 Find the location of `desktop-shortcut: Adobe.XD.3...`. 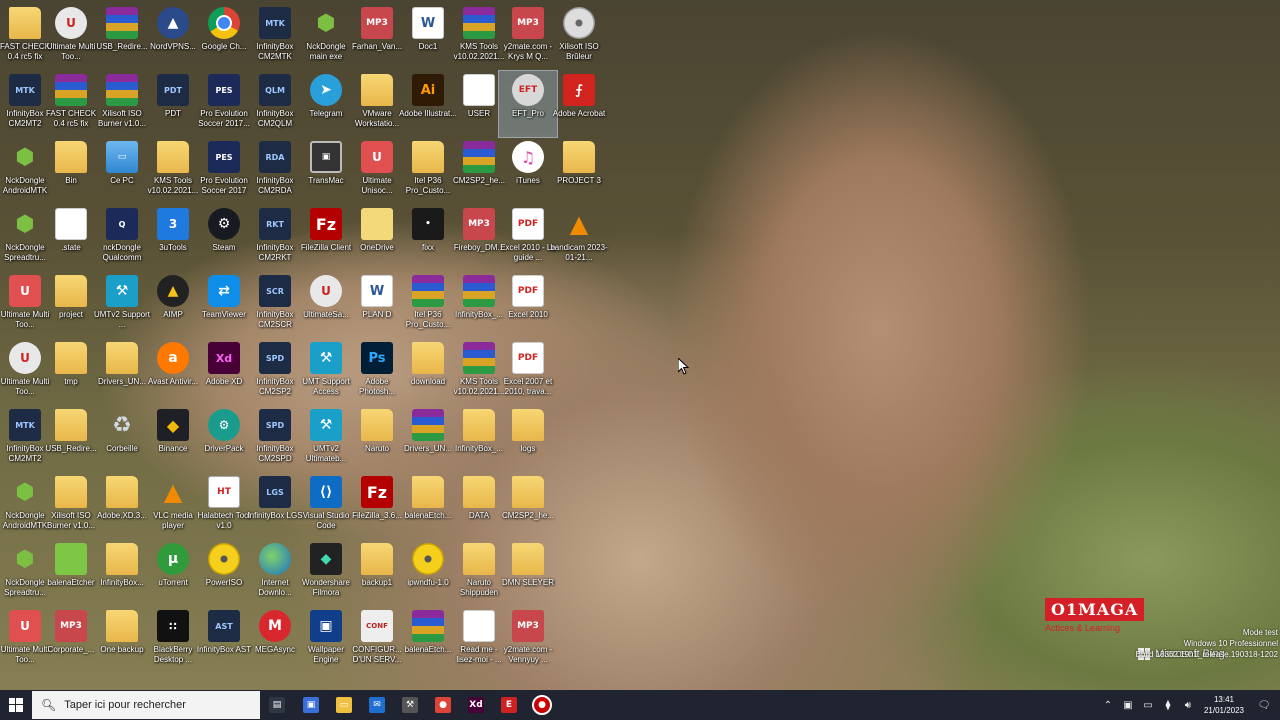

desktop-shortcut: Adobe.XD.3... is located at coordinates (122, 506).